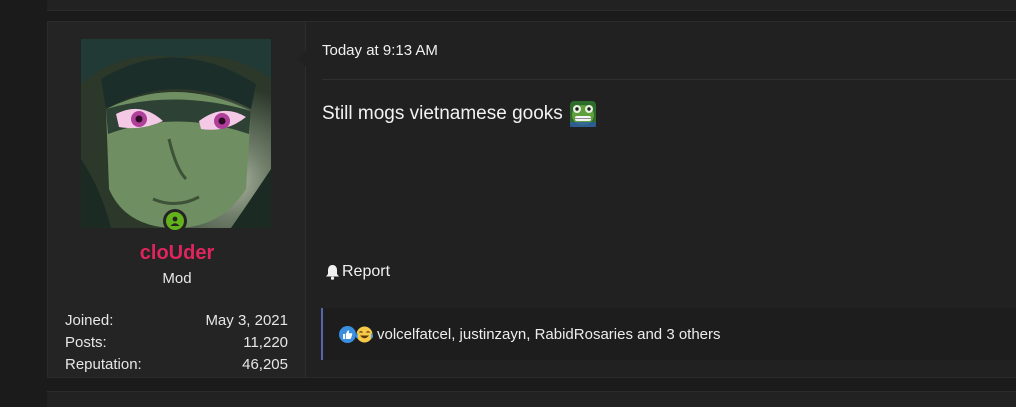  Describe the element at coordinates (332, 272) in the screenshot. I see `bell-icon` at that location.